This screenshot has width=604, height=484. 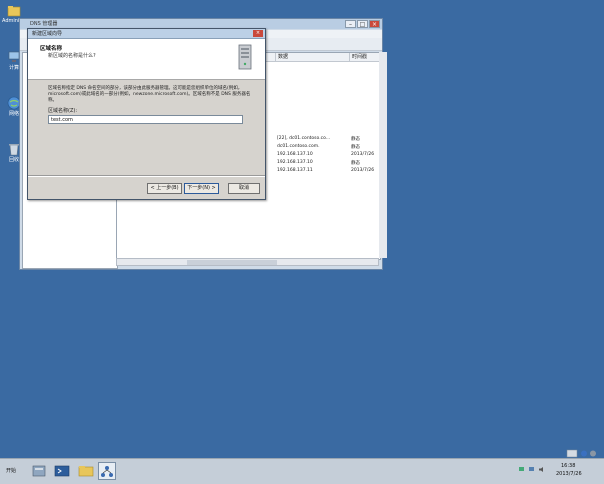 I want to click on wizard-title: 新建区域向导, so click(x=47, y=34).